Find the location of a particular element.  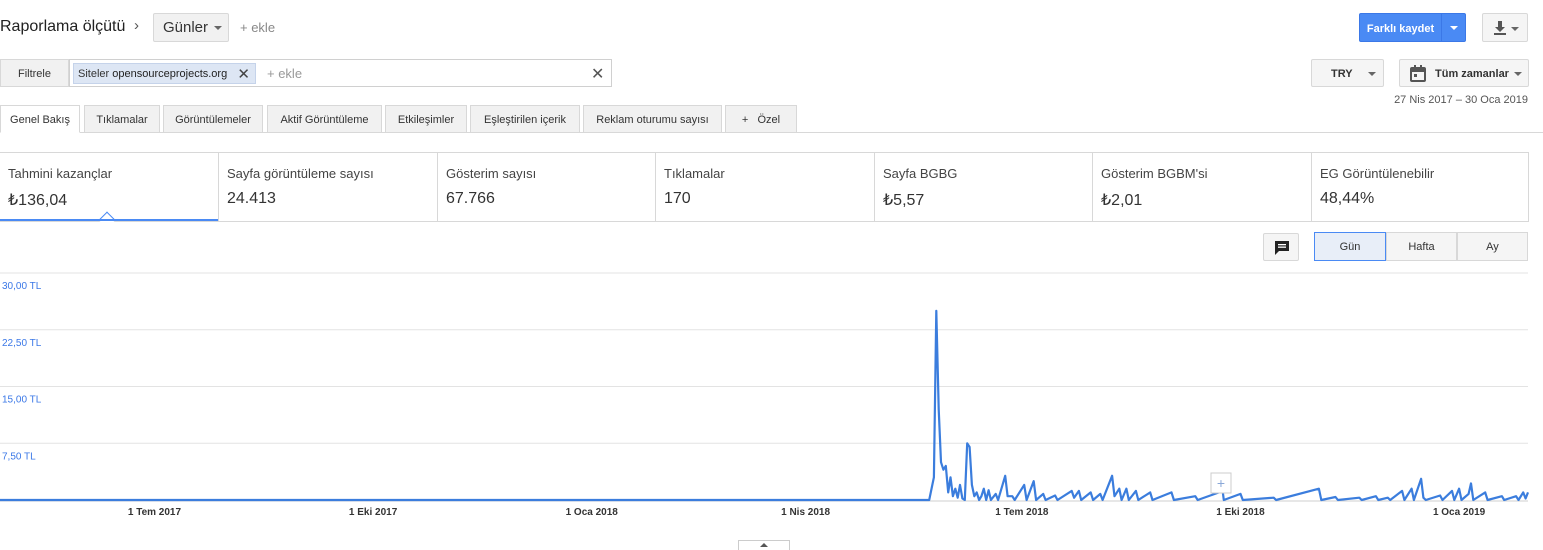

x-axis-tick-label: 1 Eki 2018 is located at coordinates (1240, 512).